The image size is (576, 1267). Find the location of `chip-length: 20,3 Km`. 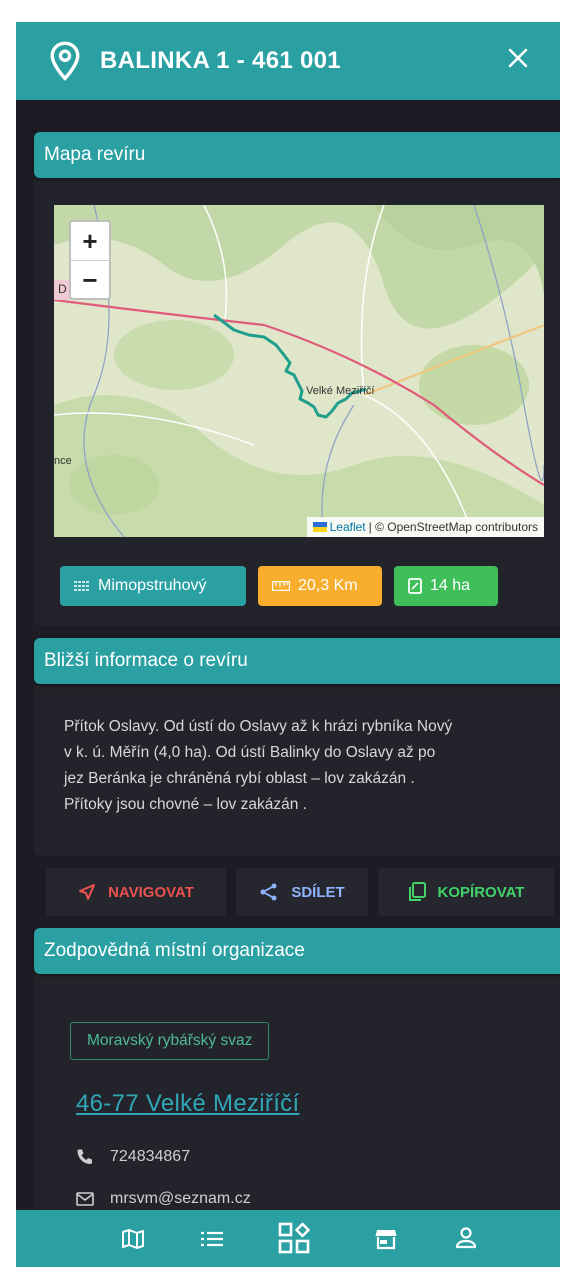

chip-length: 20,3 Km is located at coordinates (320, 586).